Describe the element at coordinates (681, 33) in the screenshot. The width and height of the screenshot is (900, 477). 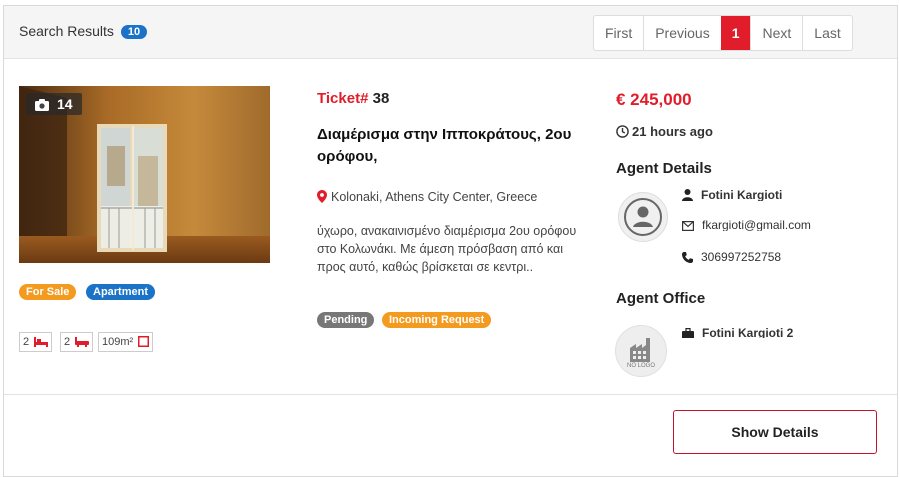
I see `pagination-previous: Previous` at that location.